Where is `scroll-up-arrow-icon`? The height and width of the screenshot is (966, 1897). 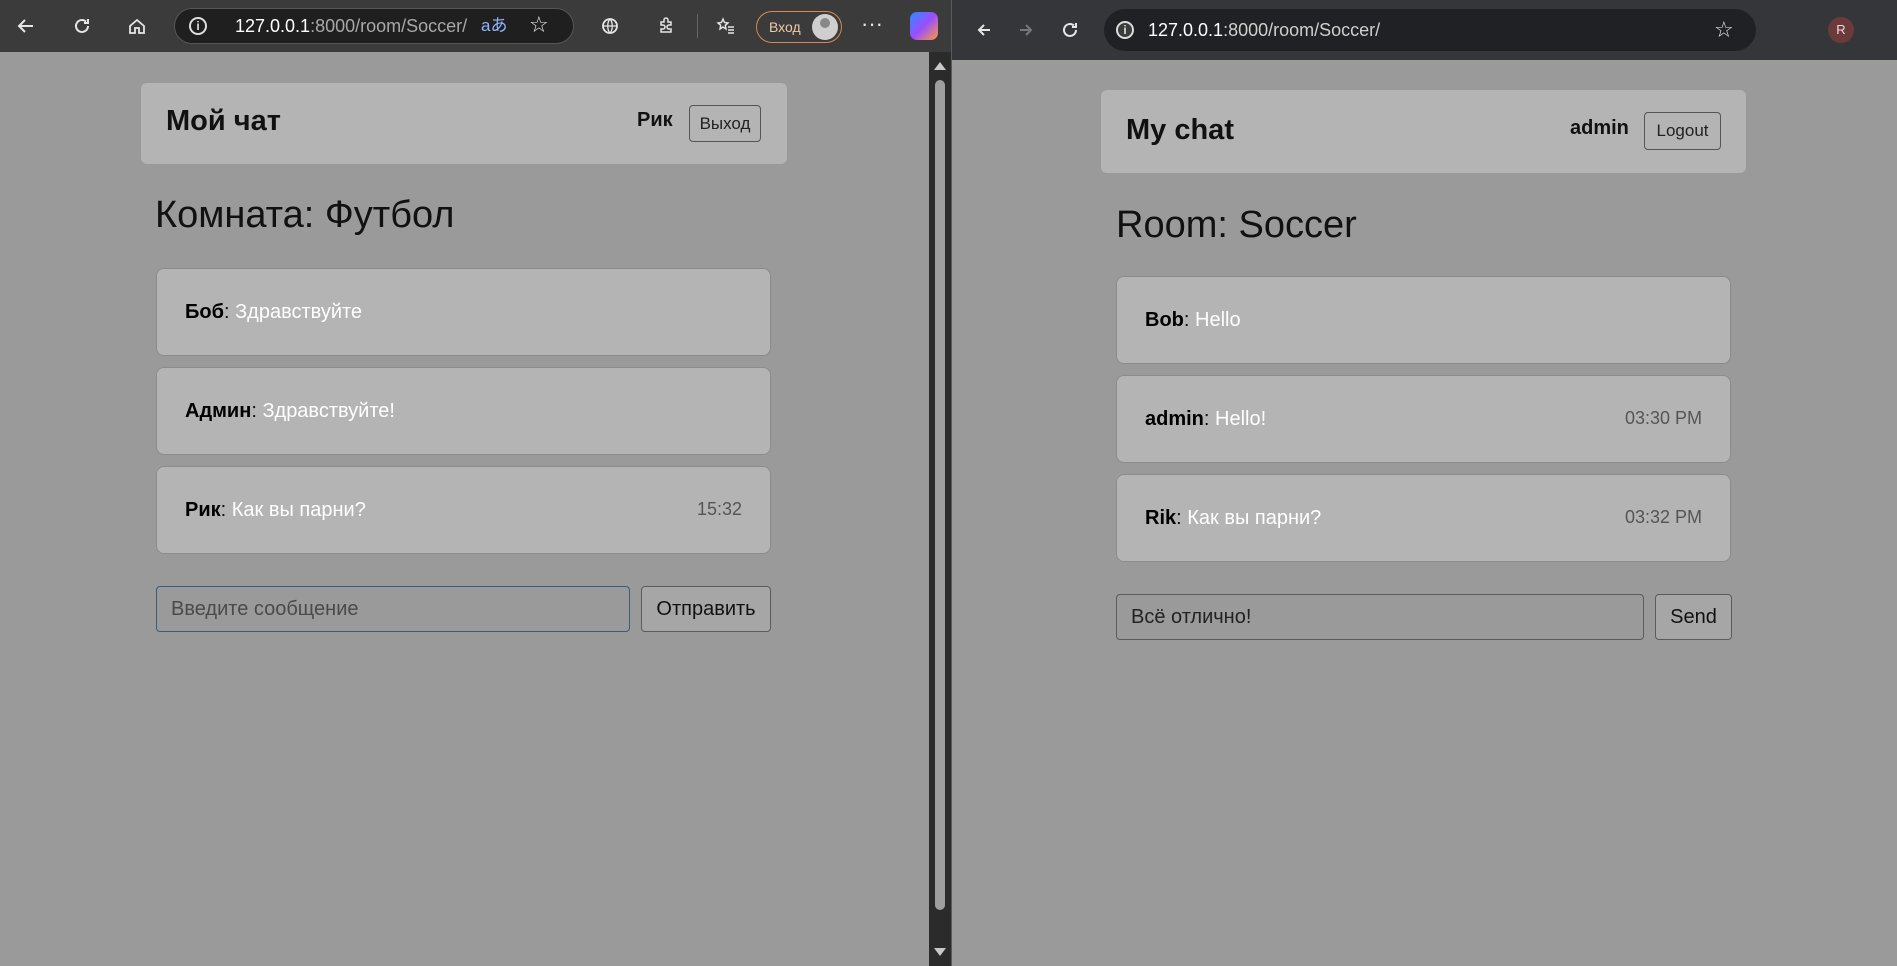 scroll-up-arrow-icon is located at coordinates (940, 66).